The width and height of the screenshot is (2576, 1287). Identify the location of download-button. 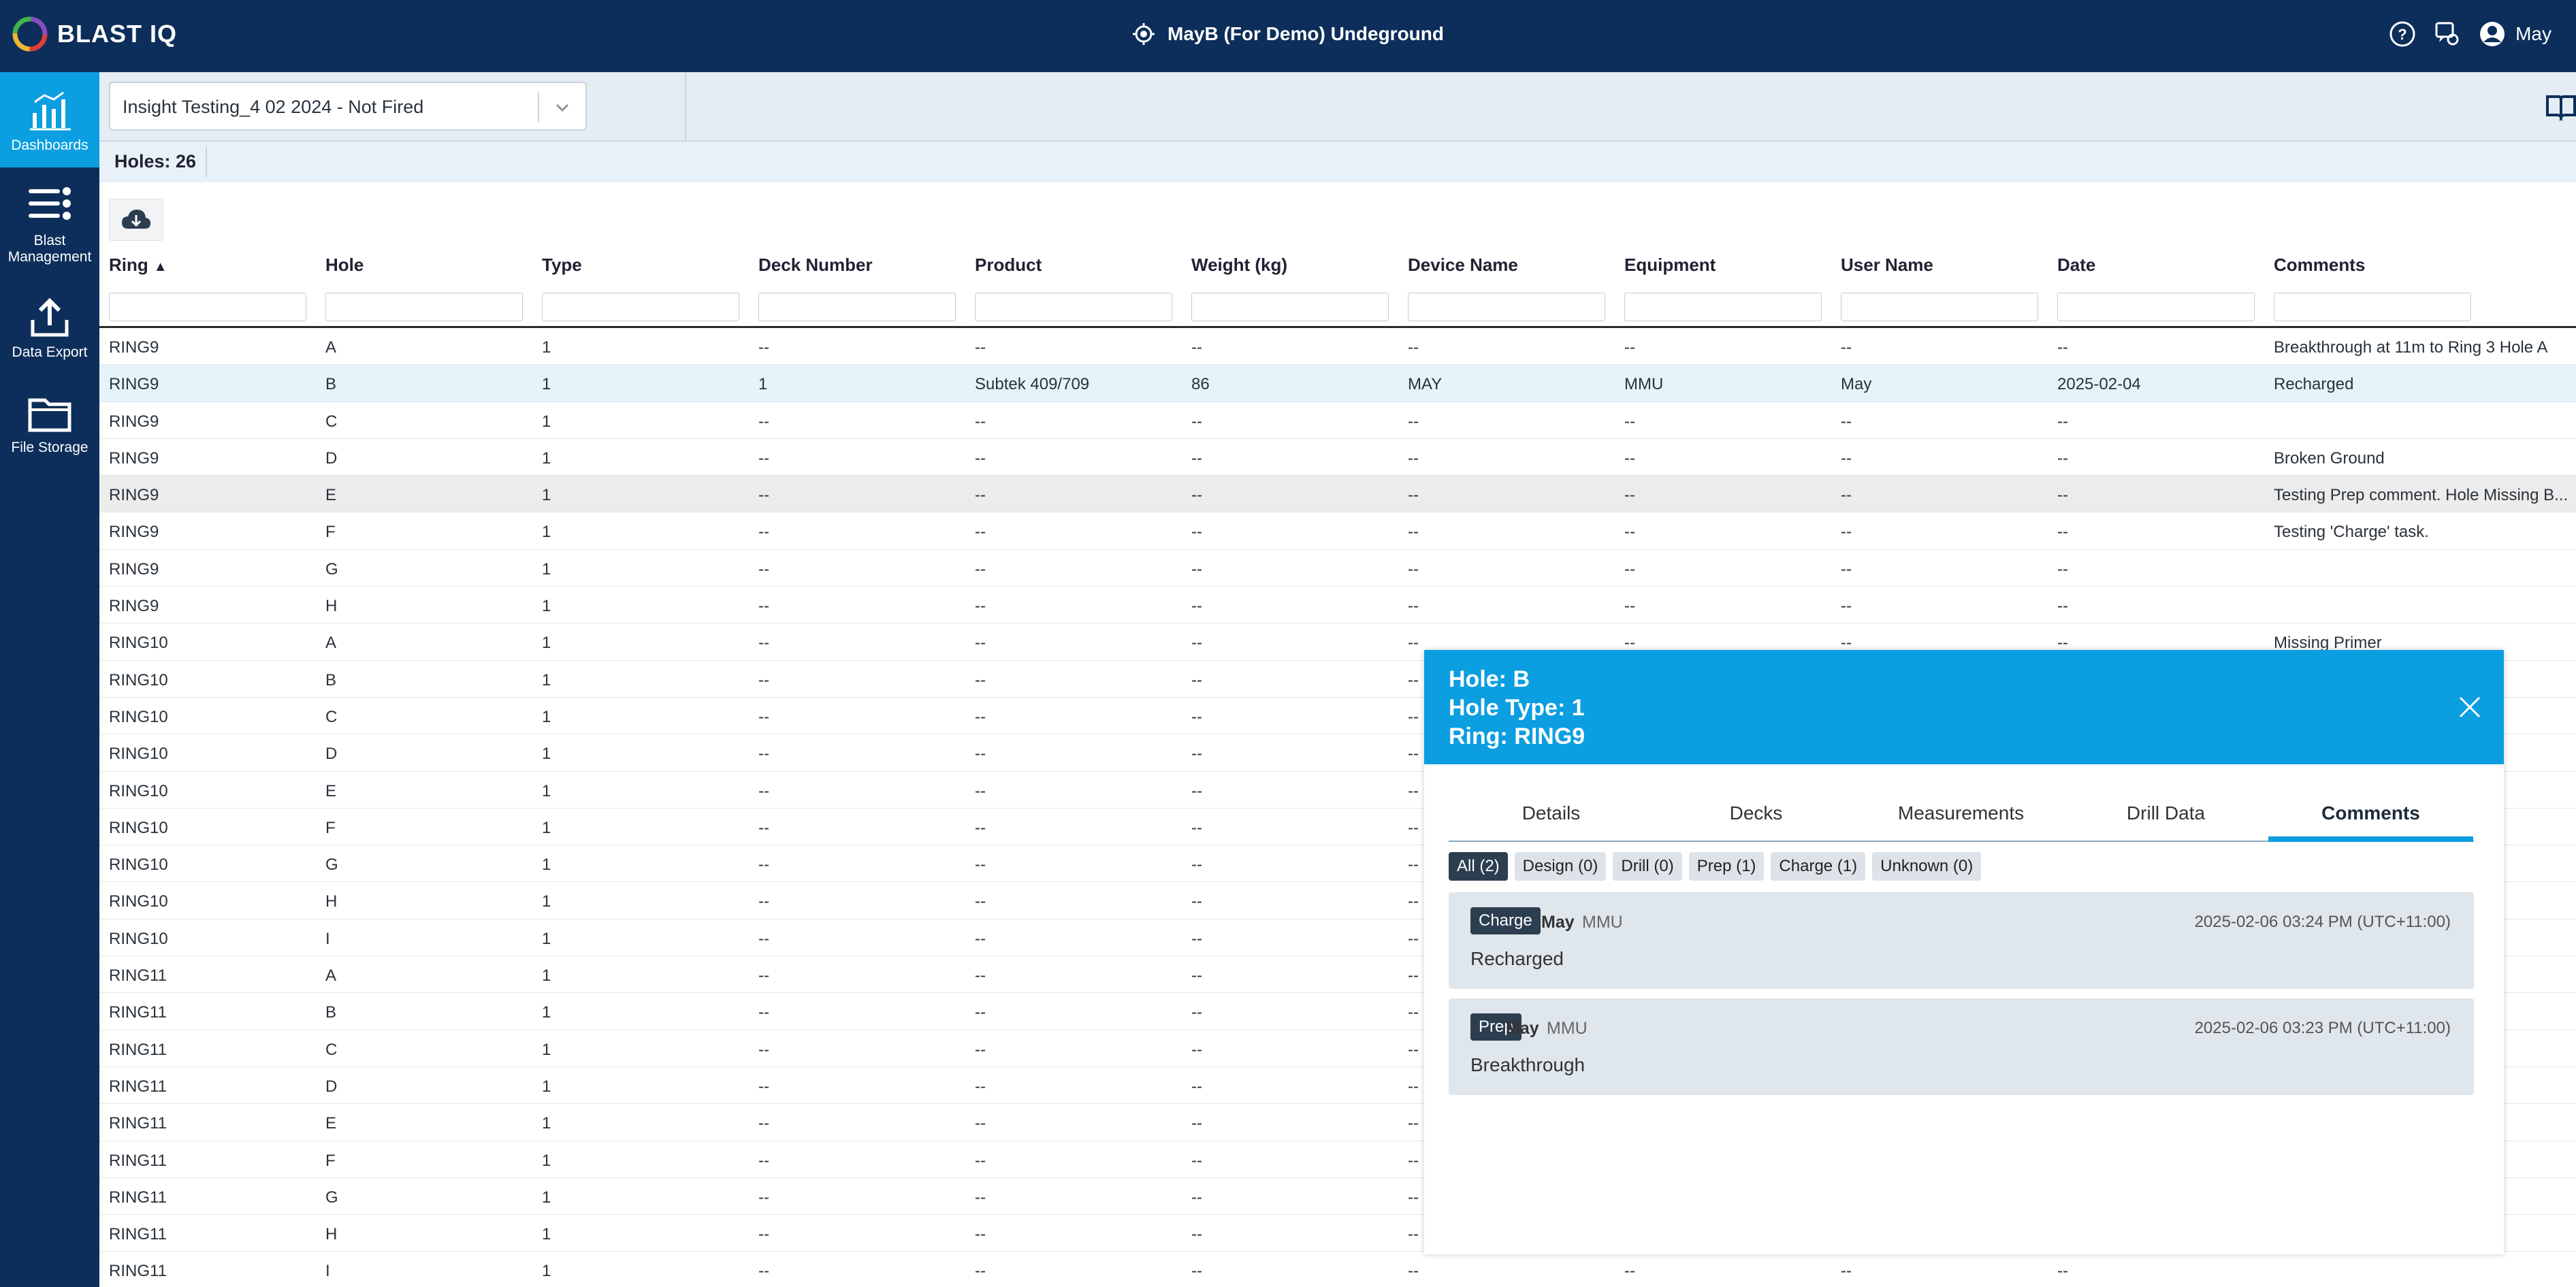
(136, 220).